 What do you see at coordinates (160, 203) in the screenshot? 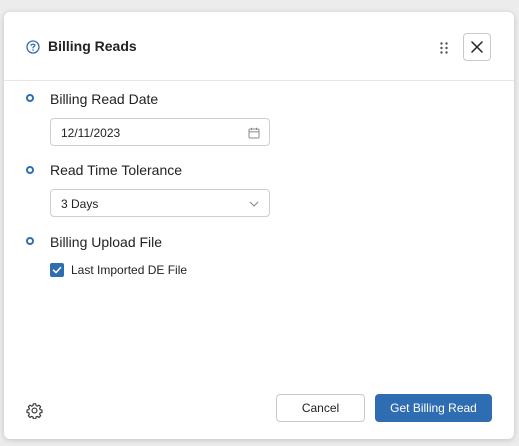
I see `read-time-tolerance-select: 3 Days` at bounding box center [160, 203].